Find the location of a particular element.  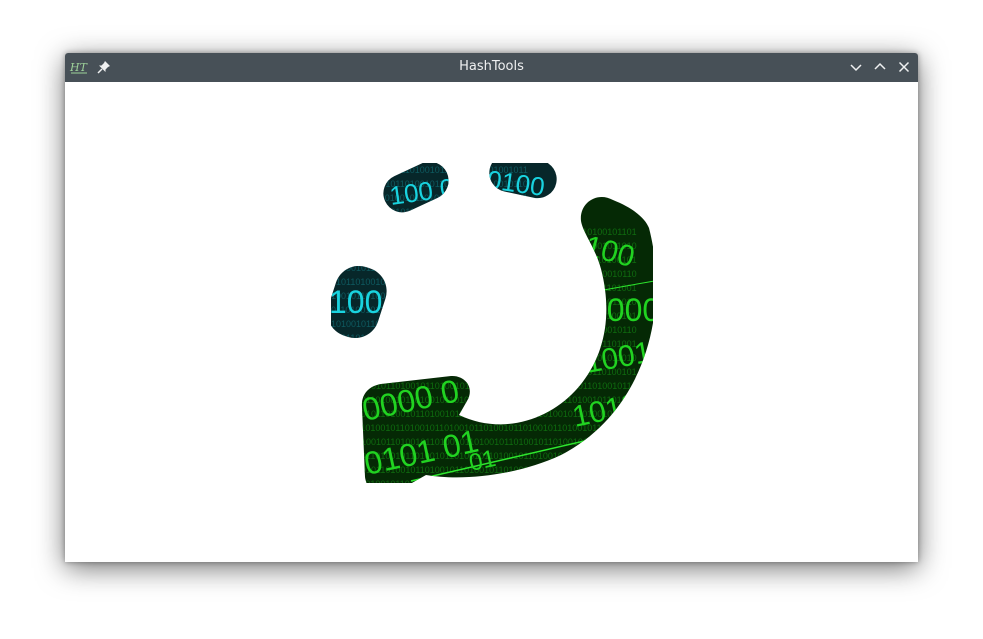

svg-text: 1001 is located at coordinates (617, 358).